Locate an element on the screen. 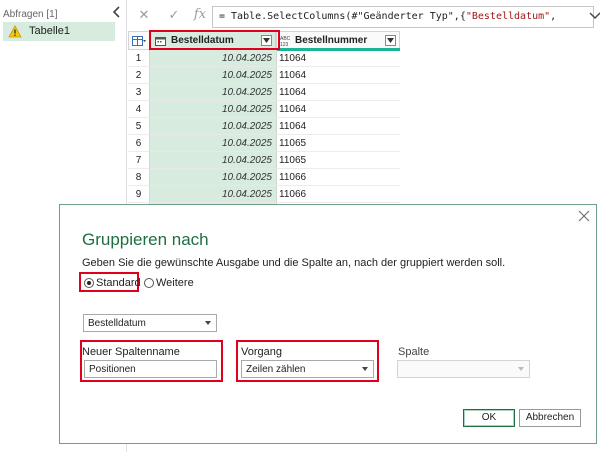 The width and height of the screenshot is (600, 452). table-row: 7 10.04.2025 11065 is located at coordinates (264, 160).